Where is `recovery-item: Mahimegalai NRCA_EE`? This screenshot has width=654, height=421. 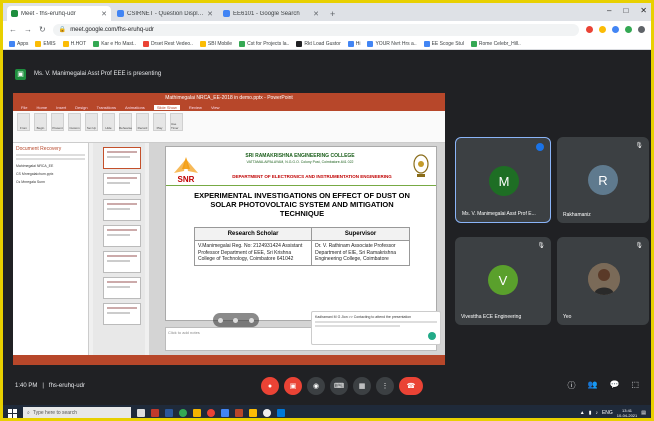
recovery-item: Mahimegalai NRCA_EE is located at coordinates (50, 166).